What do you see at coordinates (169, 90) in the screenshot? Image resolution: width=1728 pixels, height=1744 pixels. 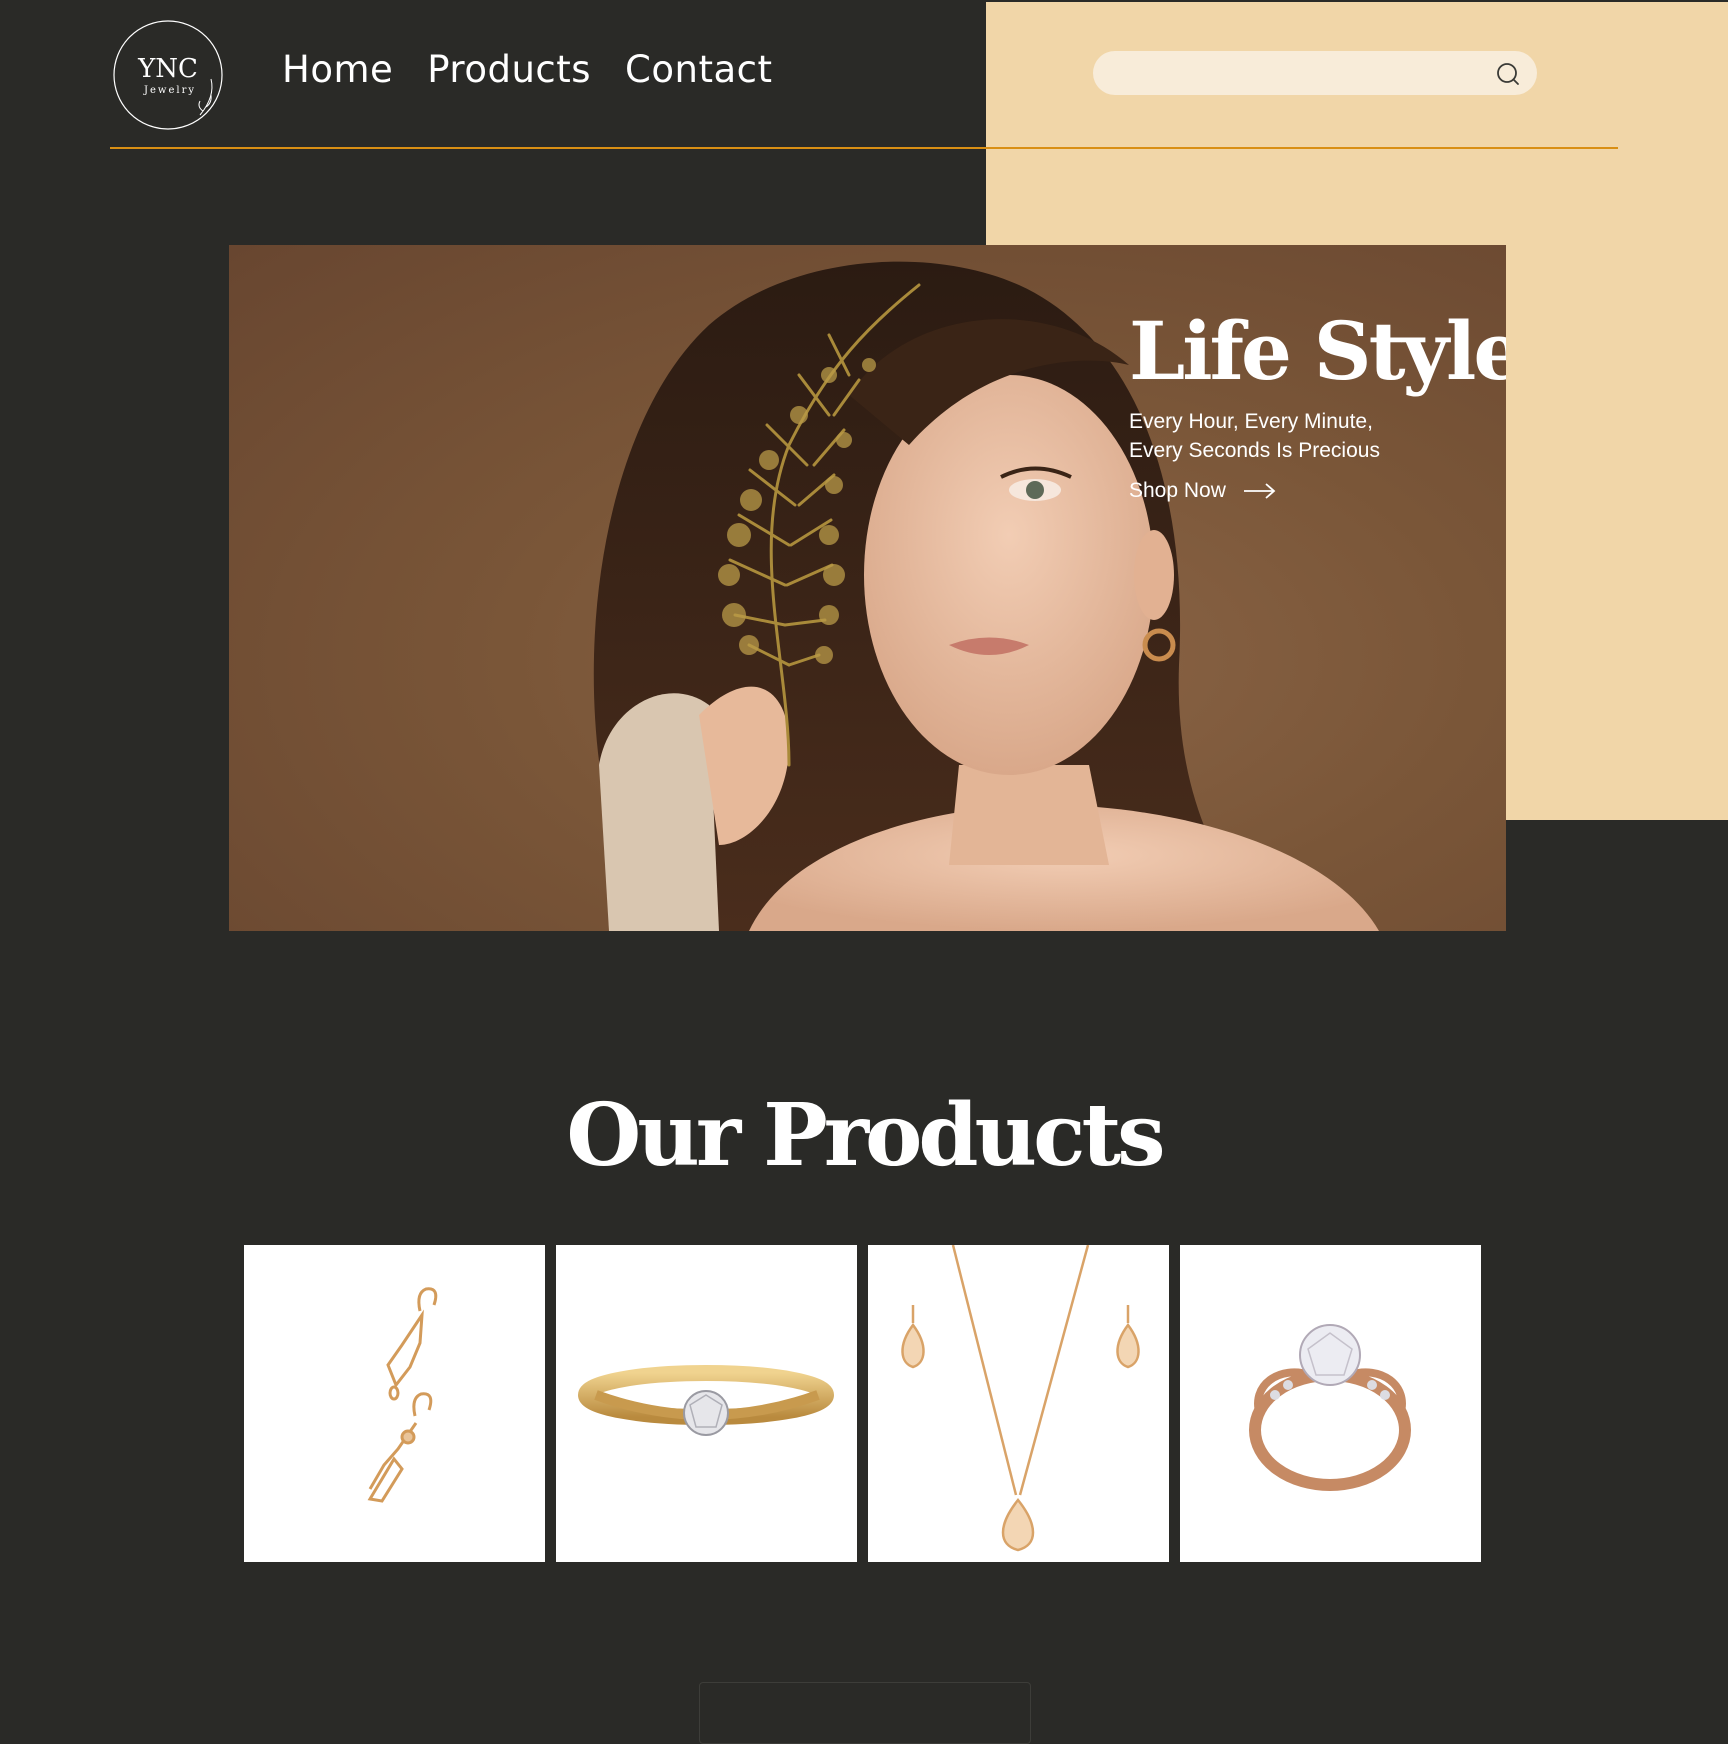 I see `logo-subtext: Jewelry` at bounding box center [169, 90].